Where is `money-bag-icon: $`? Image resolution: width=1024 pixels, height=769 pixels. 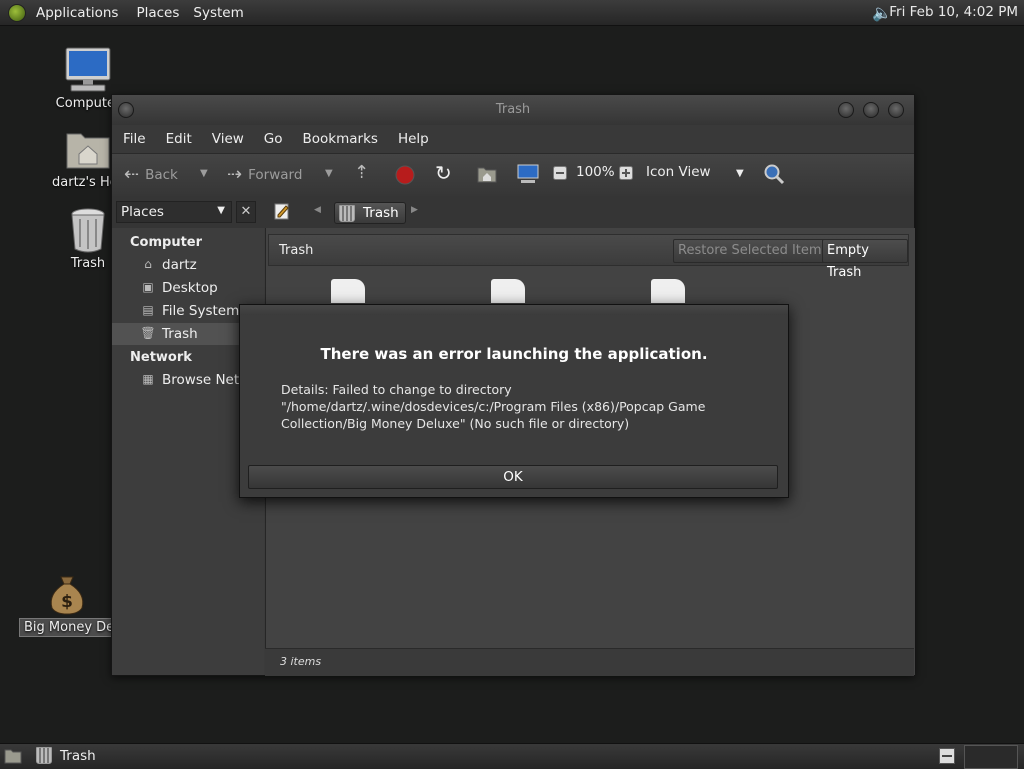
money-bag-icon: $ is located at coordinates (67, 595).